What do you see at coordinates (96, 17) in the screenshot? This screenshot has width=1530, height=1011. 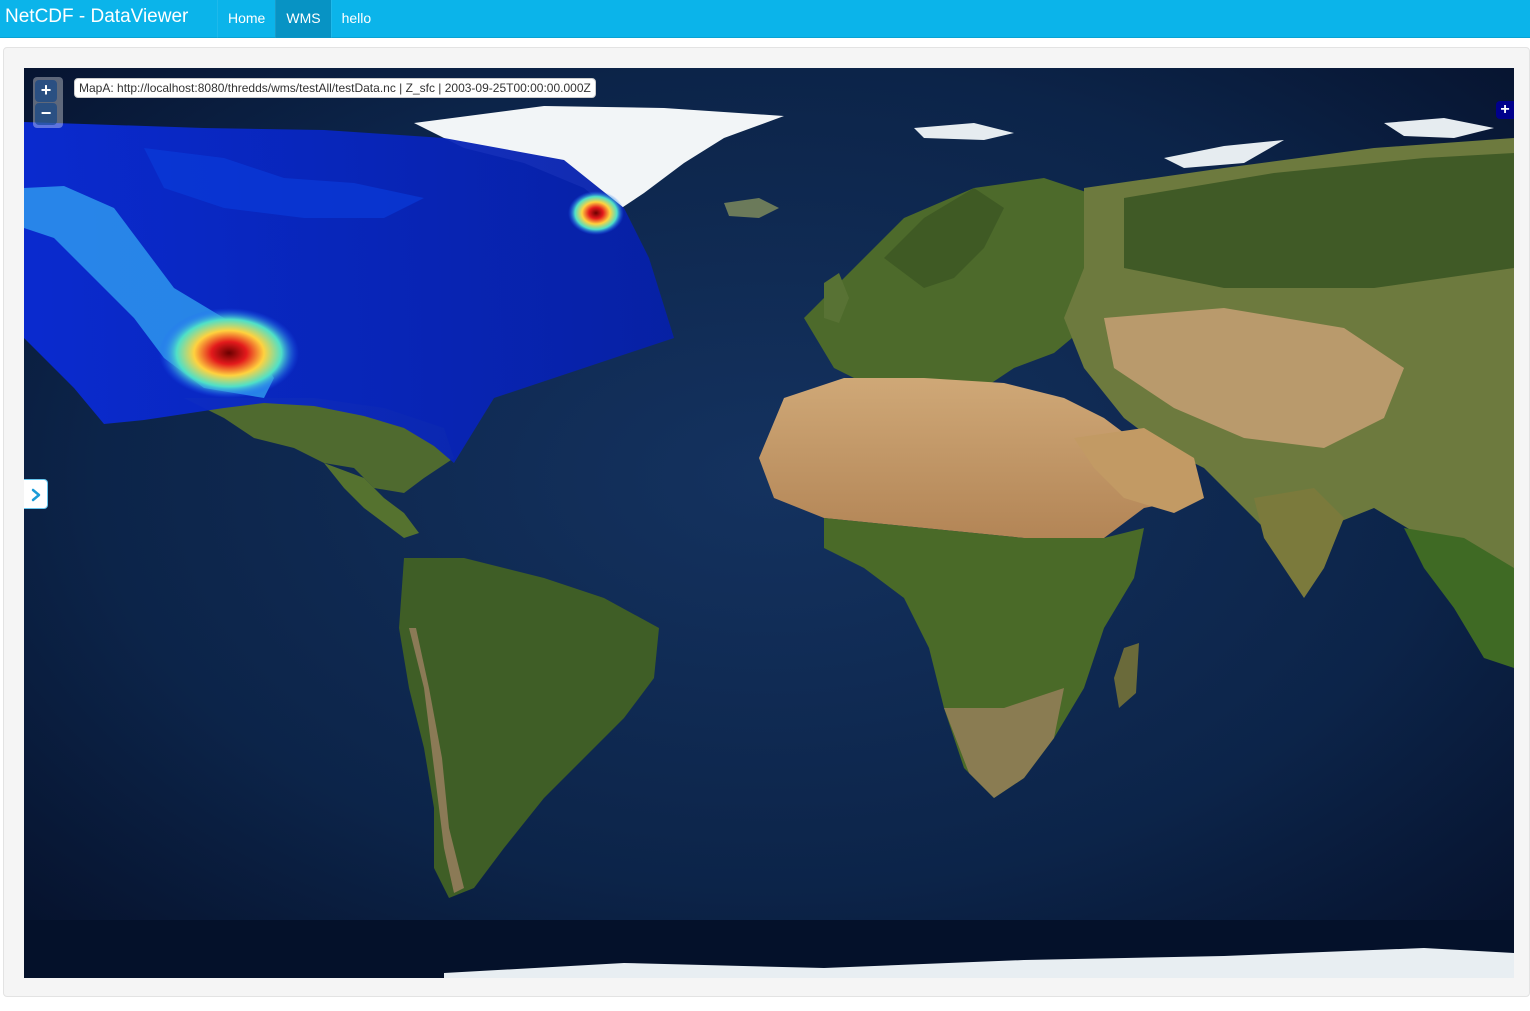 I see `app-brand: NetCDF - DataViewer` at bounding box center [96, 17].